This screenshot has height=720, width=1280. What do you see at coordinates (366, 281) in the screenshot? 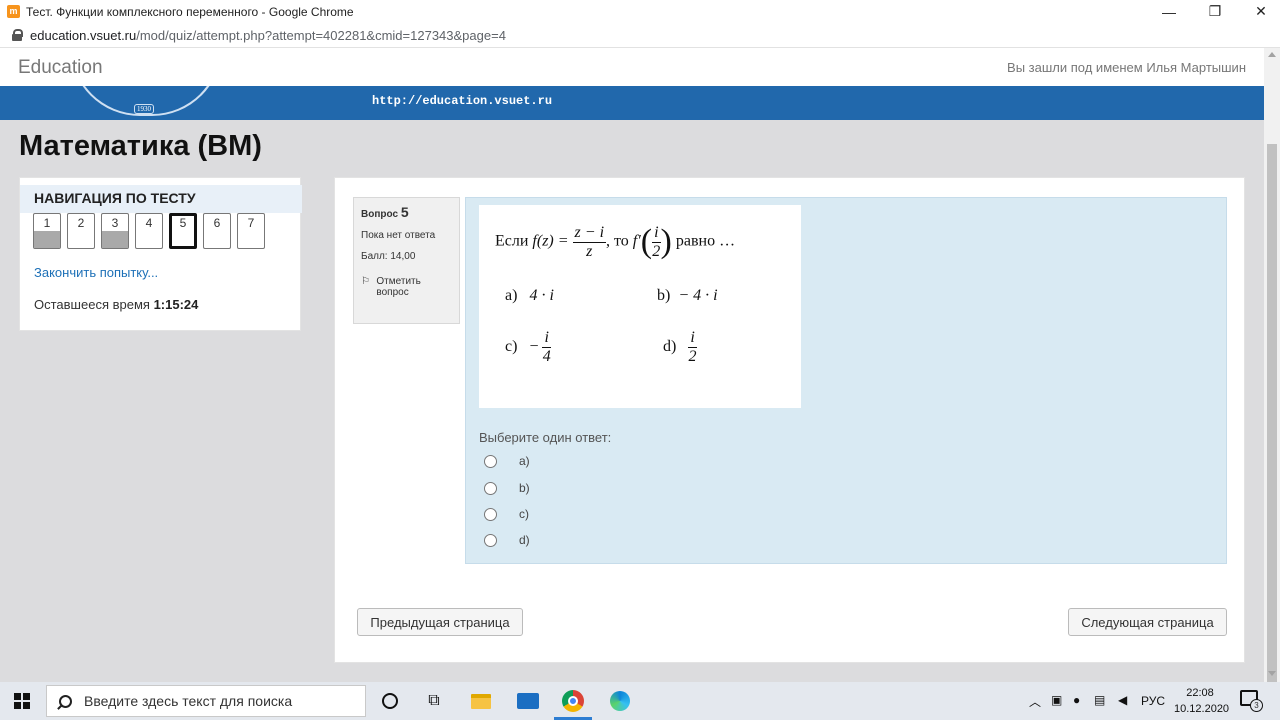
I see `flag-icon: ⚐` at bounding box center [366, 281].